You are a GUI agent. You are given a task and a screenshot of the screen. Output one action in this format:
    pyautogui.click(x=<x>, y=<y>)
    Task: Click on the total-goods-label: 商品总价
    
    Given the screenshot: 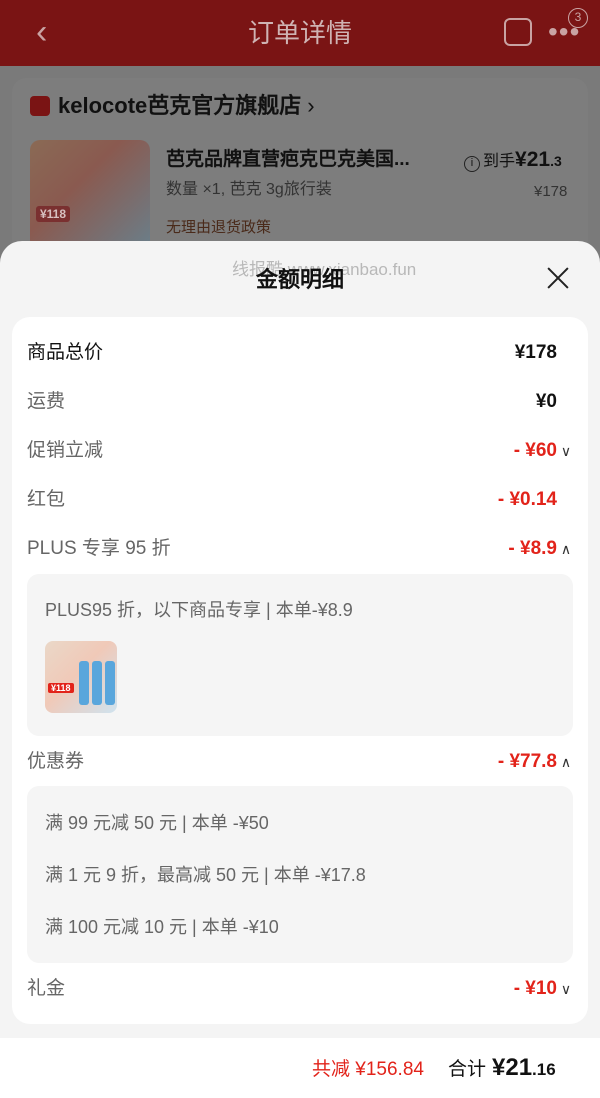 What is the action you would take?
    pyautogui.click(x=65, y=352)
    